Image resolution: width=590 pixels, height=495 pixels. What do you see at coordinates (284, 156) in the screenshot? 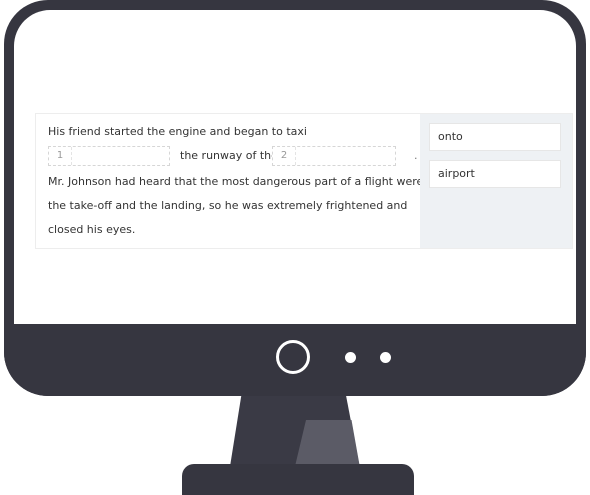
I see `blank-number: 2` at bounding box center [284, 156].